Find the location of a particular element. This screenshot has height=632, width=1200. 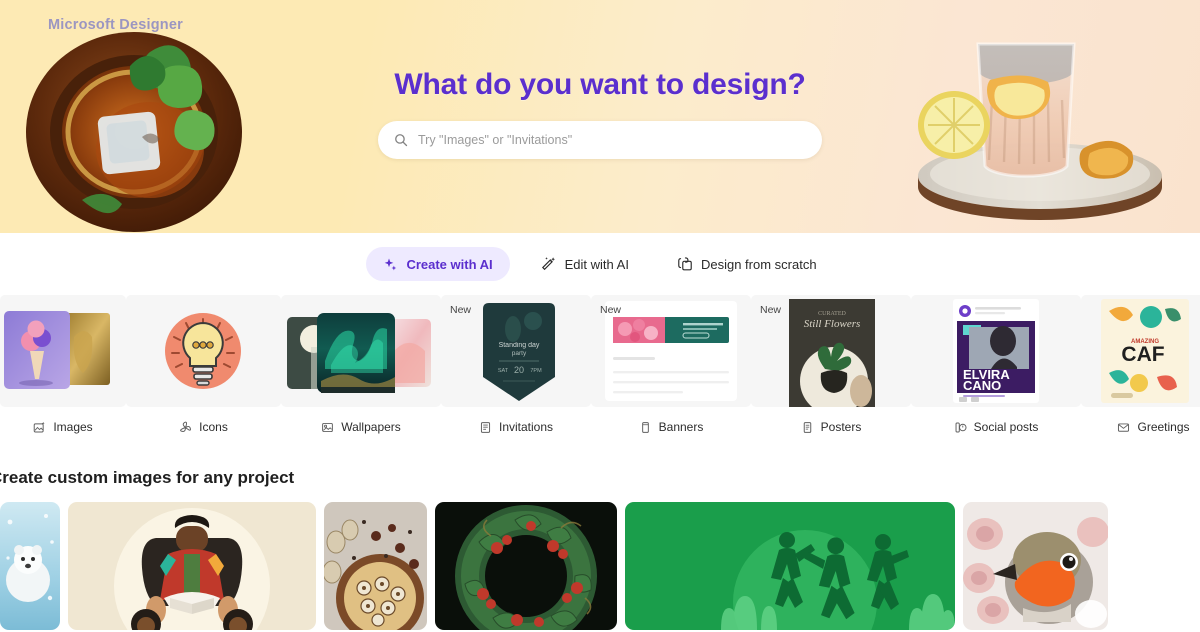

category-card-images: Images is located at coordinates (63, 369).